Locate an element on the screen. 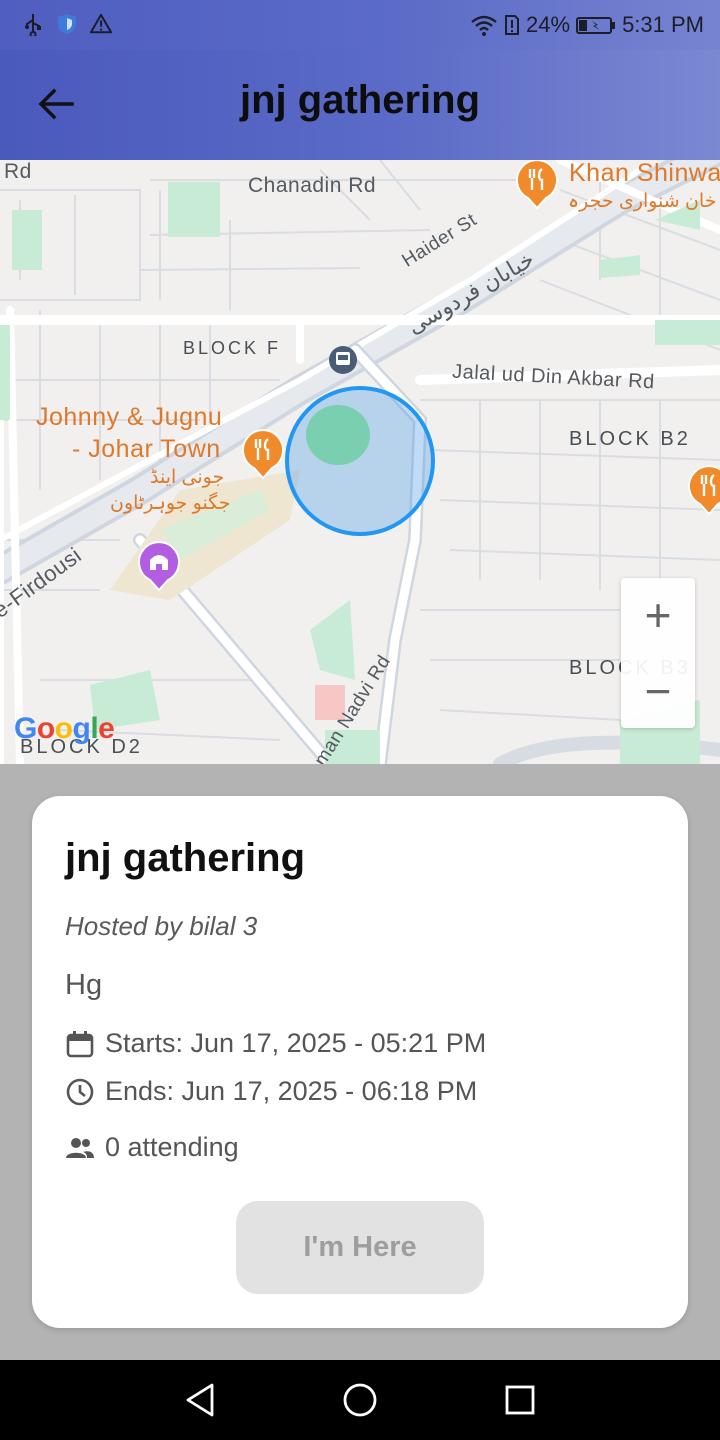 The width and height of the screenshot is (720, 1440). shield-icon is located at coordinates (67, 24).